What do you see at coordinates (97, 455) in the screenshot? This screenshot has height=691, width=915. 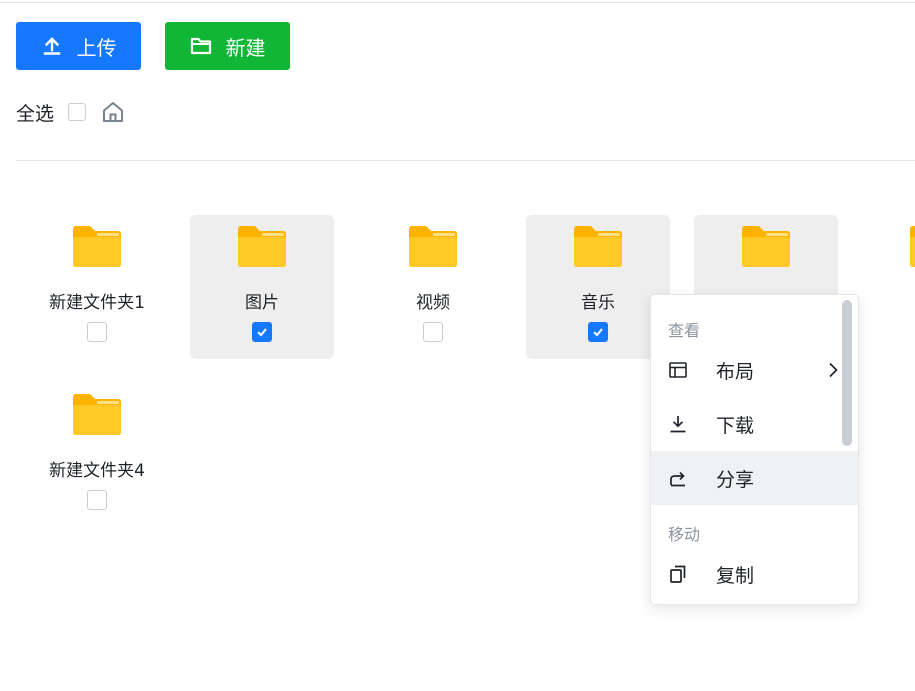 I see `file-item: 新建文件夹4` at bounding box center [97, 455].